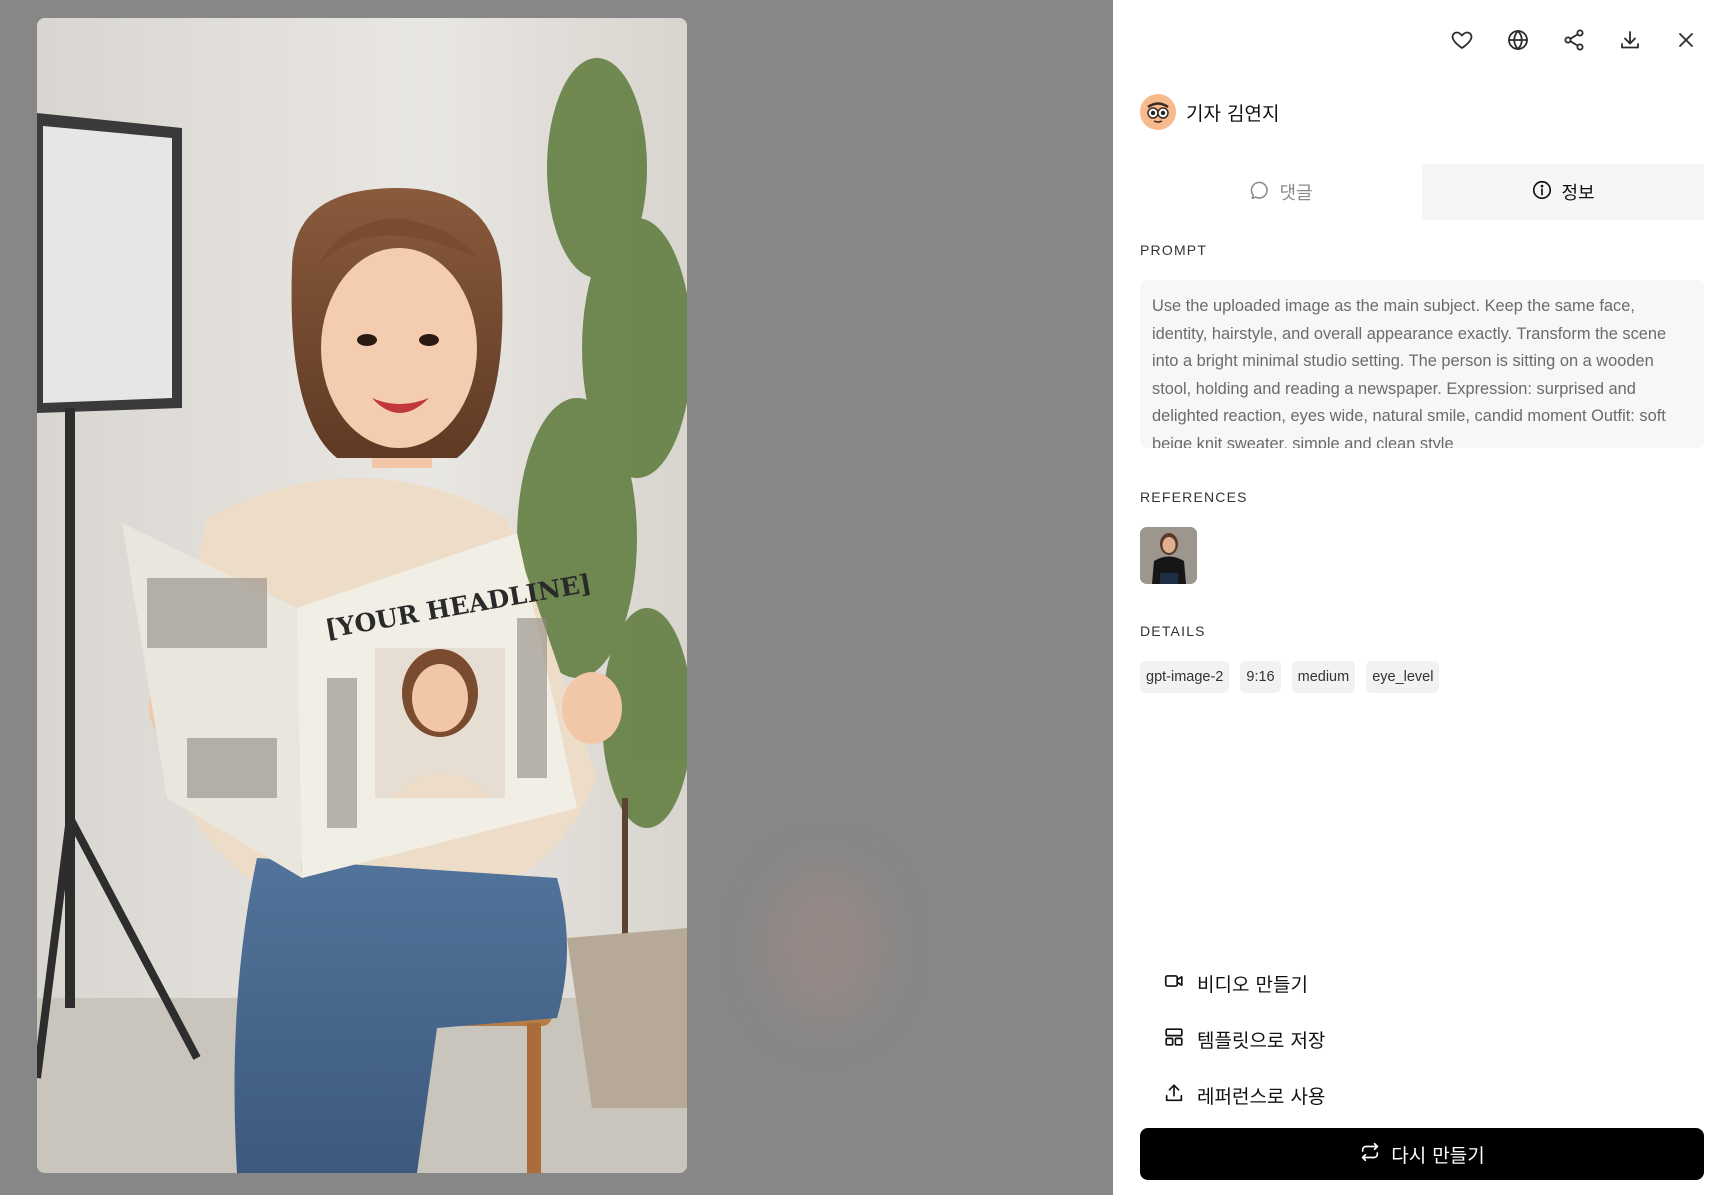 The image size is (1724, 1195). I want to click on tab-comments-label: 댓글, so click(1296, 193).